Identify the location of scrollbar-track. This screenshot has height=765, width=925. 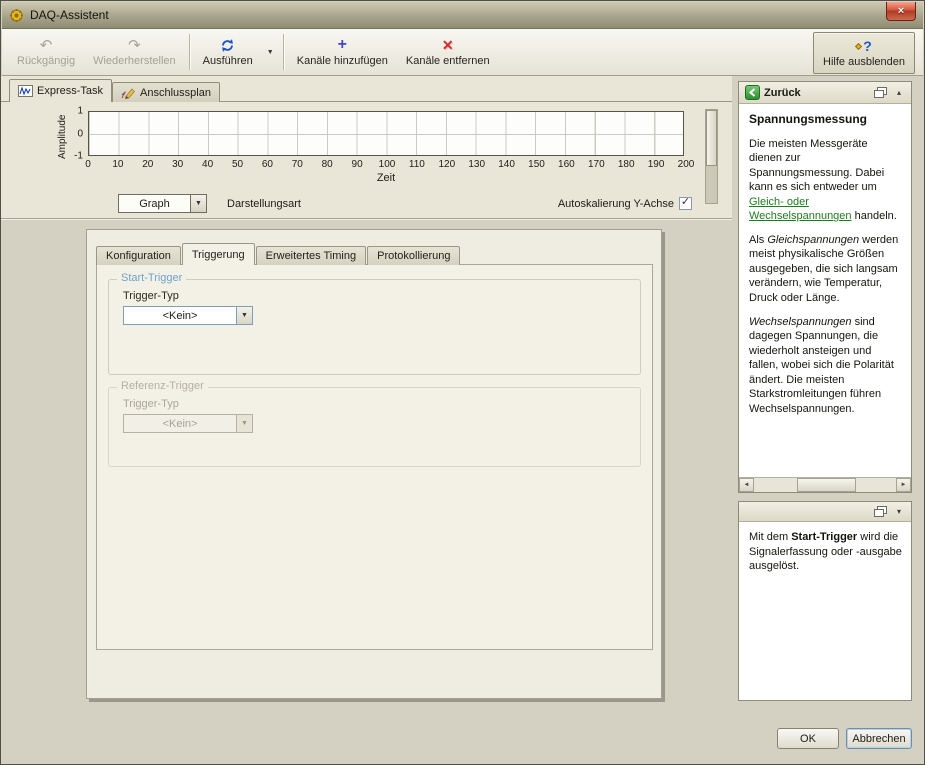
(825, 485).